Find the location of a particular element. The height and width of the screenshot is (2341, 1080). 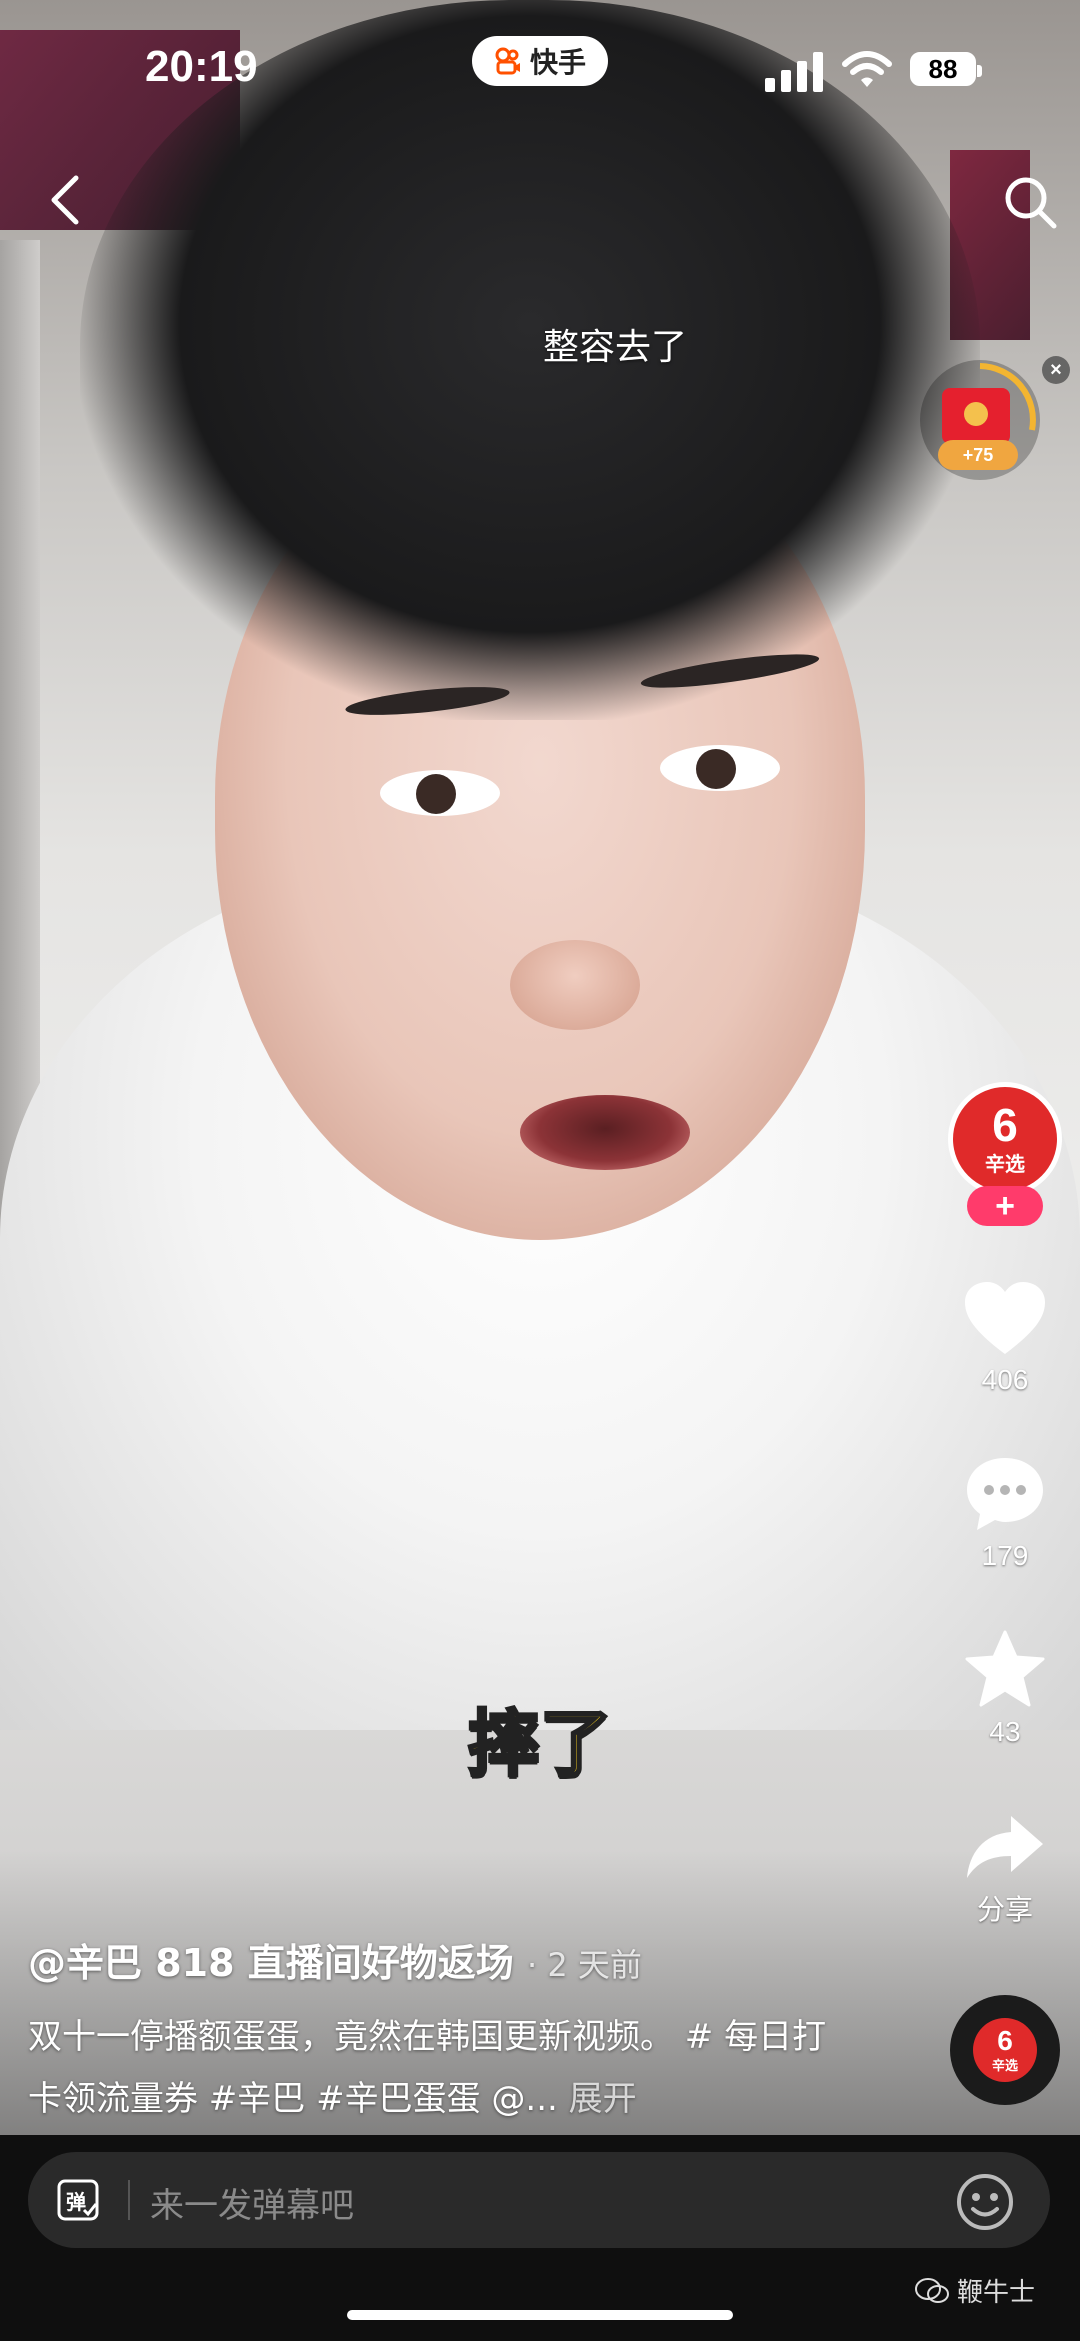

music-disc: 6 辛选 is located at coordinates (1005, 2050).